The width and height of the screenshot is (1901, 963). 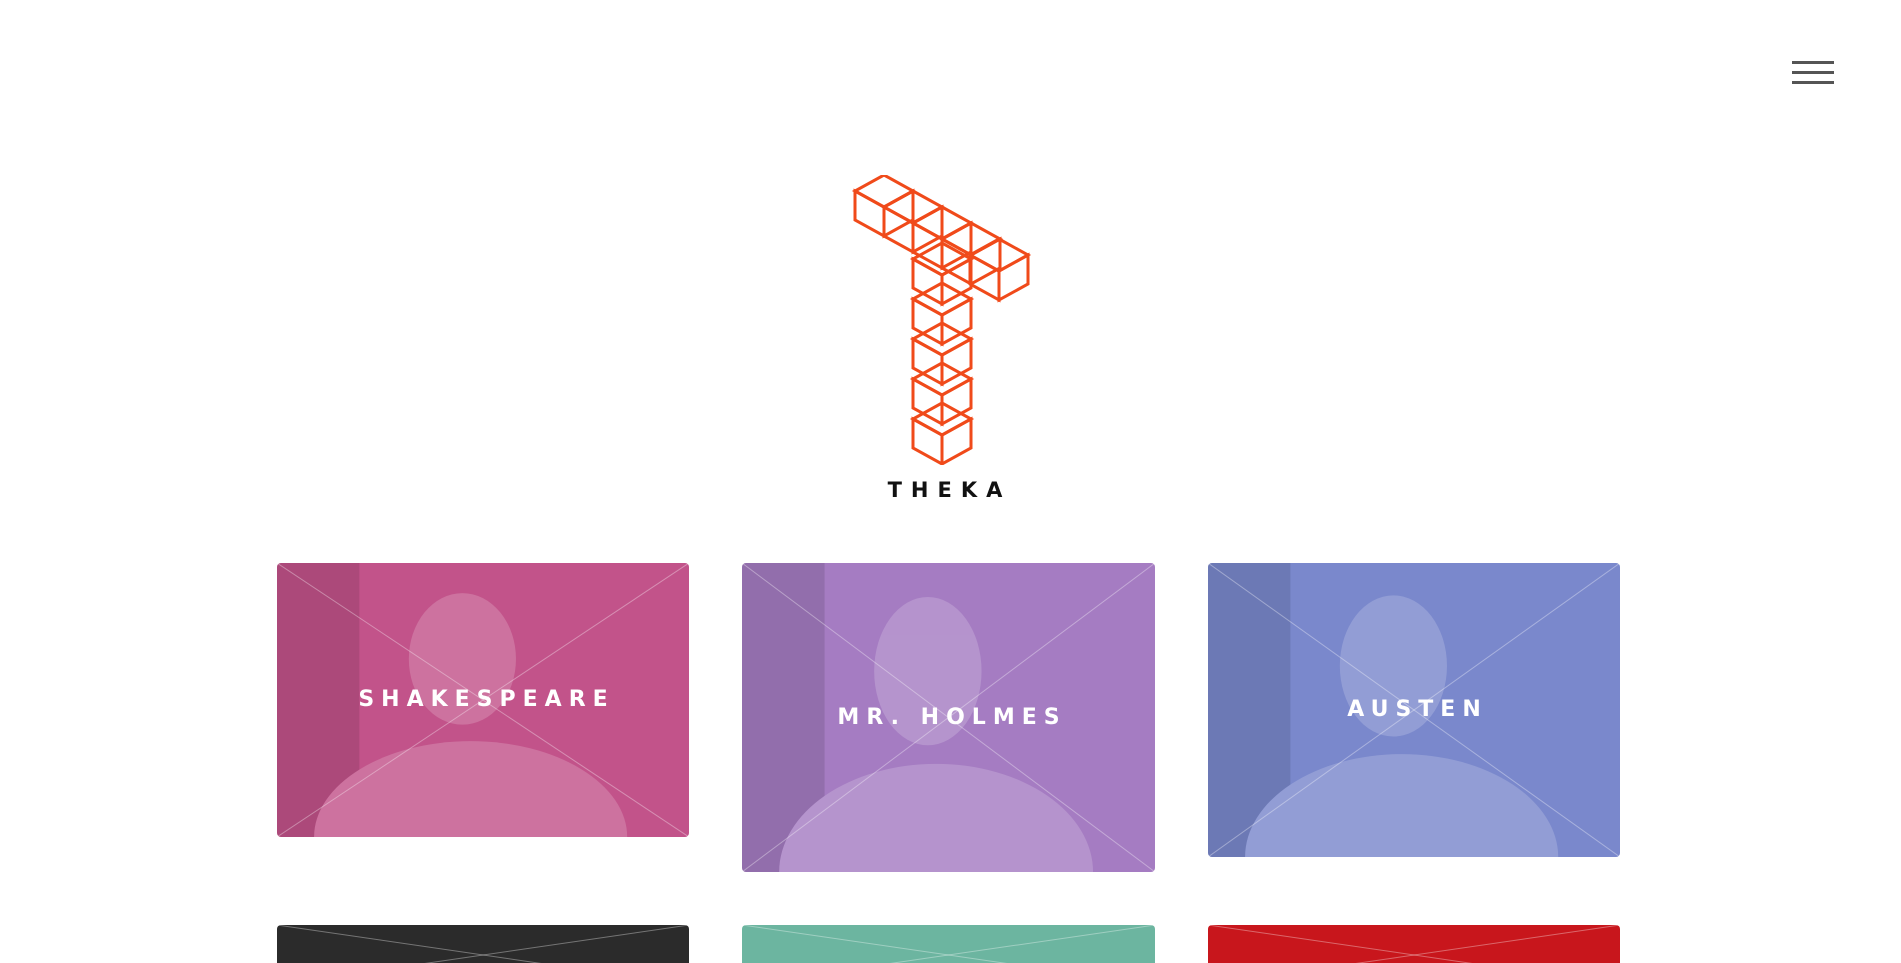 What do you see at coordinates (1417, 709) in the screenshot?
I see `card-label: AUSTEN` at bounding box center [1417, 709].